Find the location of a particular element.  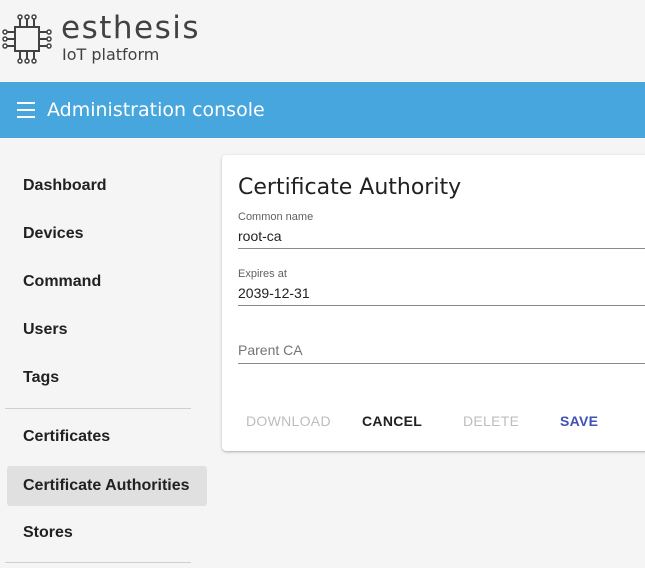

sidebar-item-command: Command is located at coordinates (107, 282).